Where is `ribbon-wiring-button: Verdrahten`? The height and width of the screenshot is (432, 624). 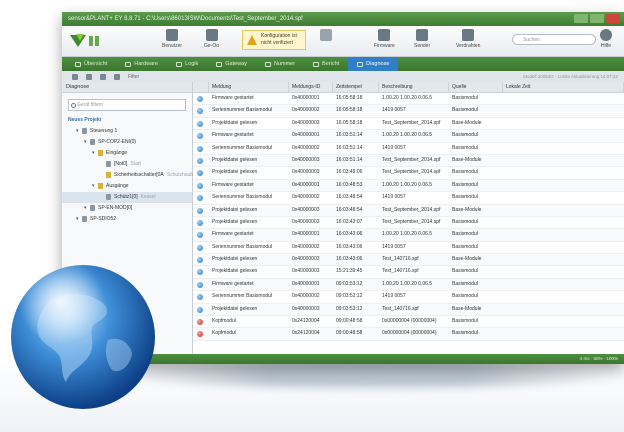
ribbon-wiring-button: Verdrahten is located at coordinates (468, 39).